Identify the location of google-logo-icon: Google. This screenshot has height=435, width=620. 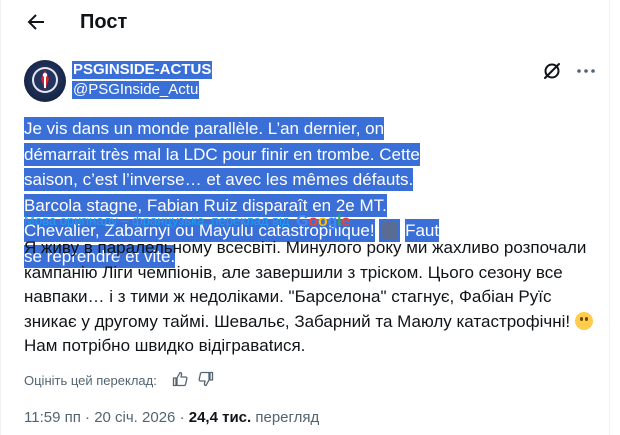
(323, 221).